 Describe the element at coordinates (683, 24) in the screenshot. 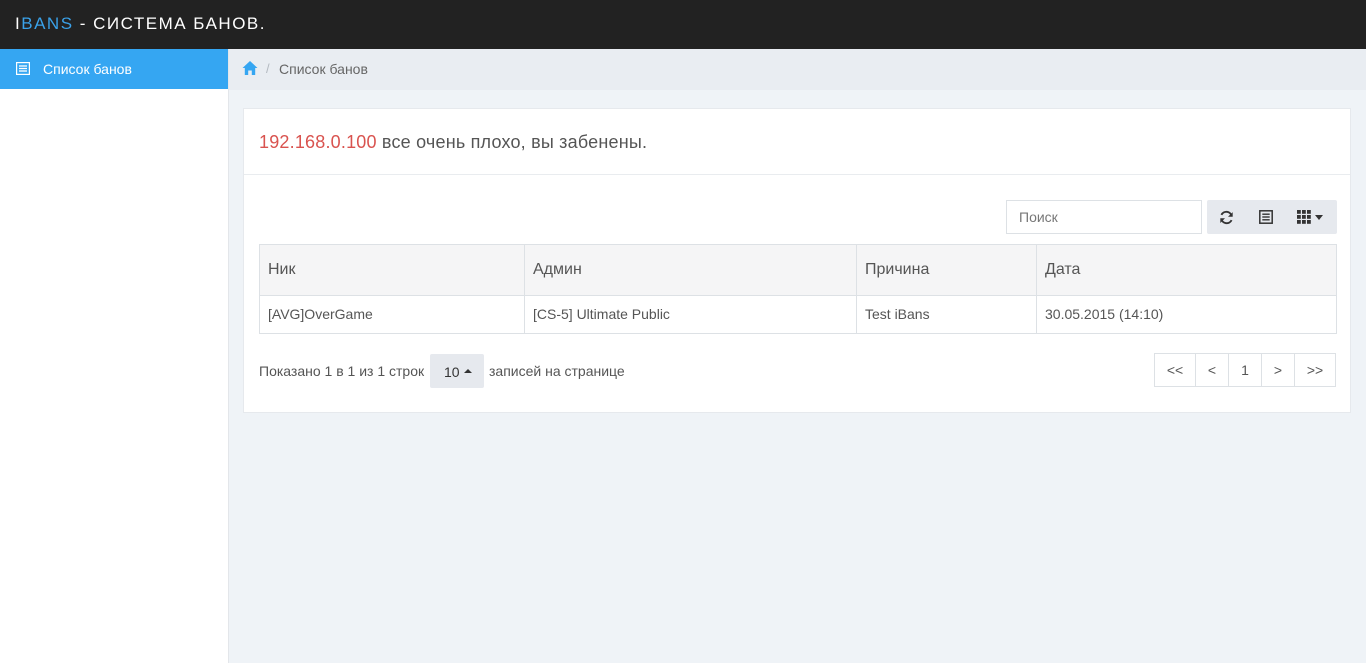

I see `top-navbar: IBANS - СИСТЕМА БАНОВ.` at that location.